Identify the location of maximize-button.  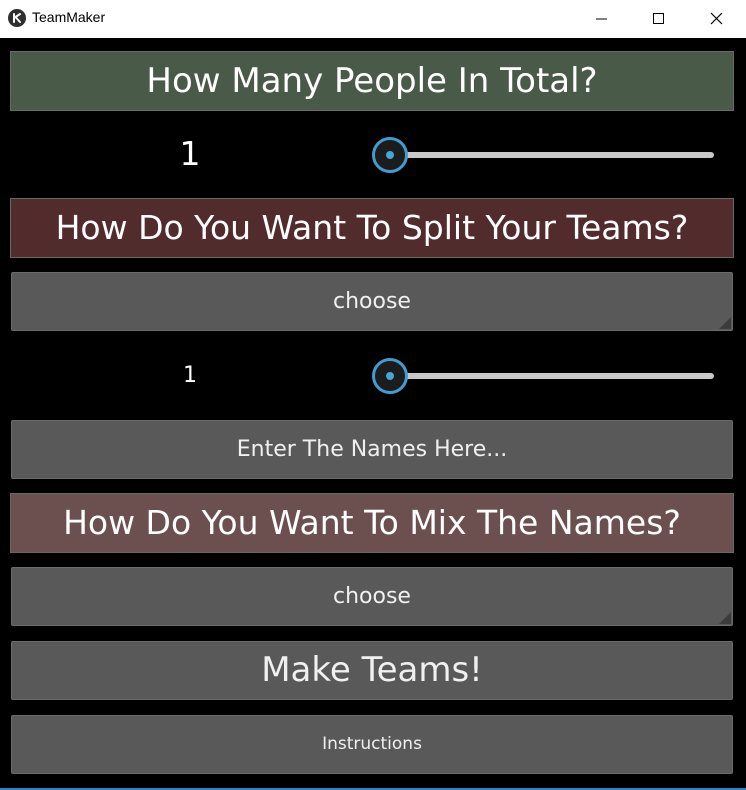
(659, 19).